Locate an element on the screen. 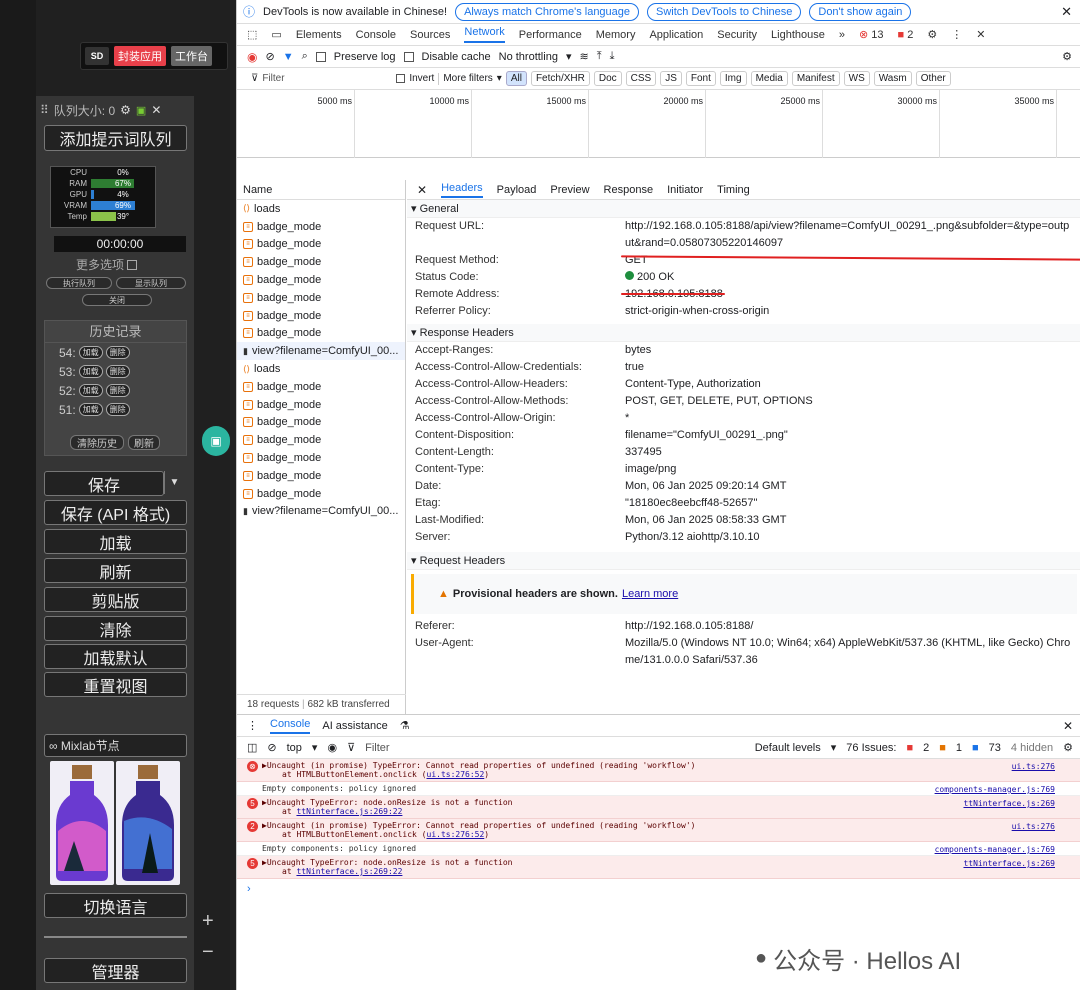  filter-input: Filter is located at coordinates (327, 78).